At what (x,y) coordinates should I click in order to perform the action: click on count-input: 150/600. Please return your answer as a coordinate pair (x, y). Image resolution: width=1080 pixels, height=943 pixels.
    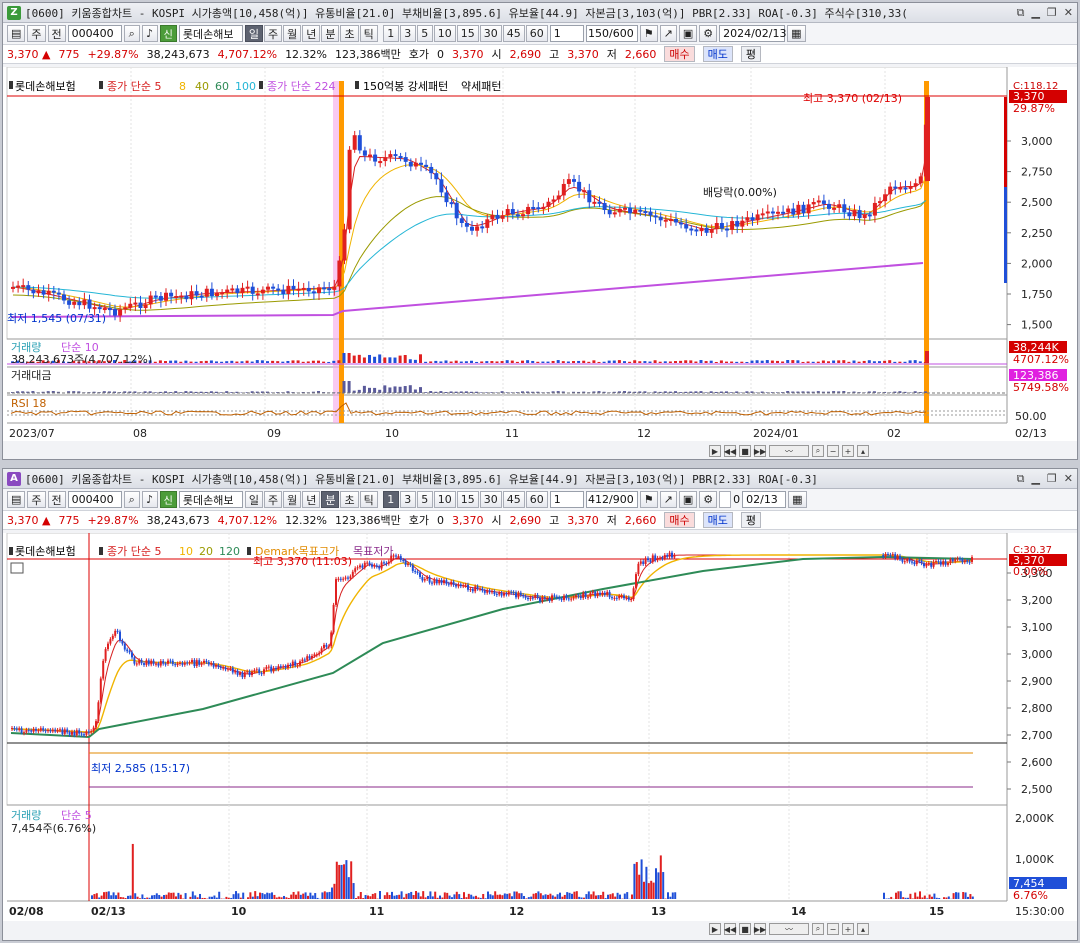
    Looking at the image, I should click on (611, 33).